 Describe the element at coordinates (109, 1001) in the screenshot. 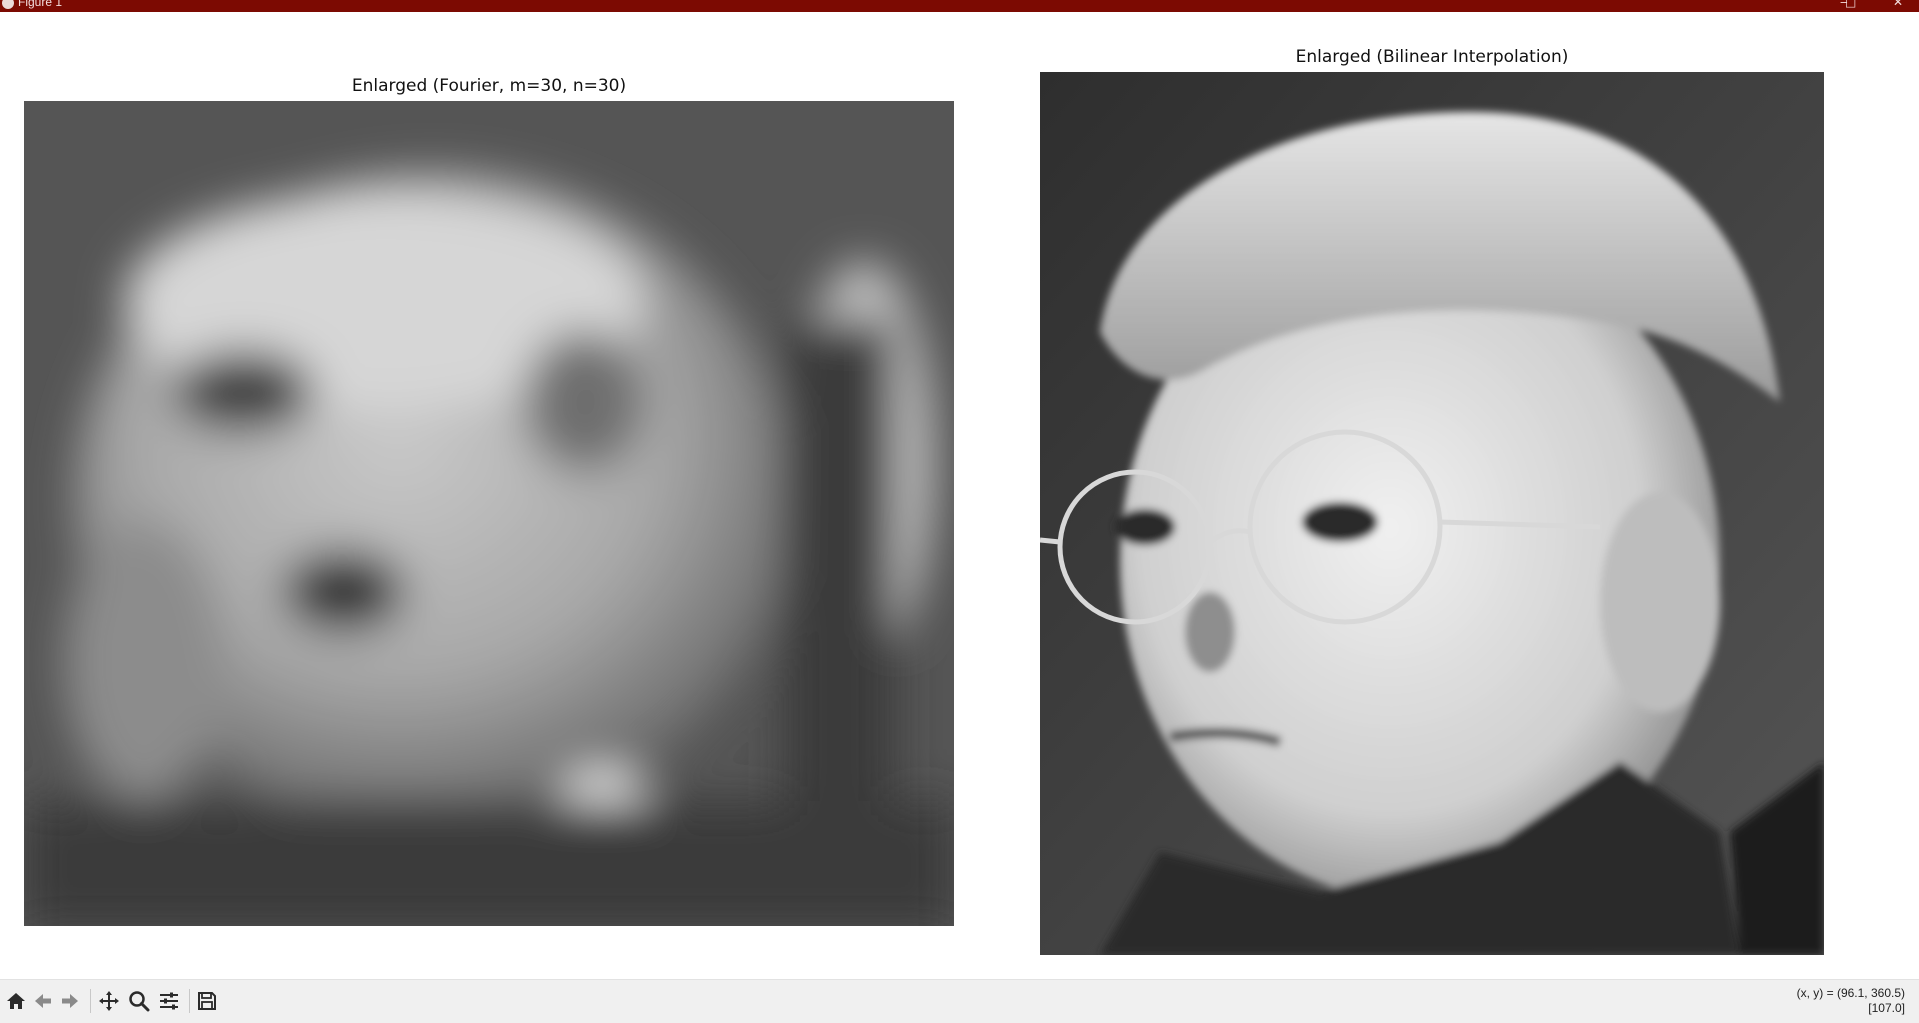

I see `pan-icon` at that location.